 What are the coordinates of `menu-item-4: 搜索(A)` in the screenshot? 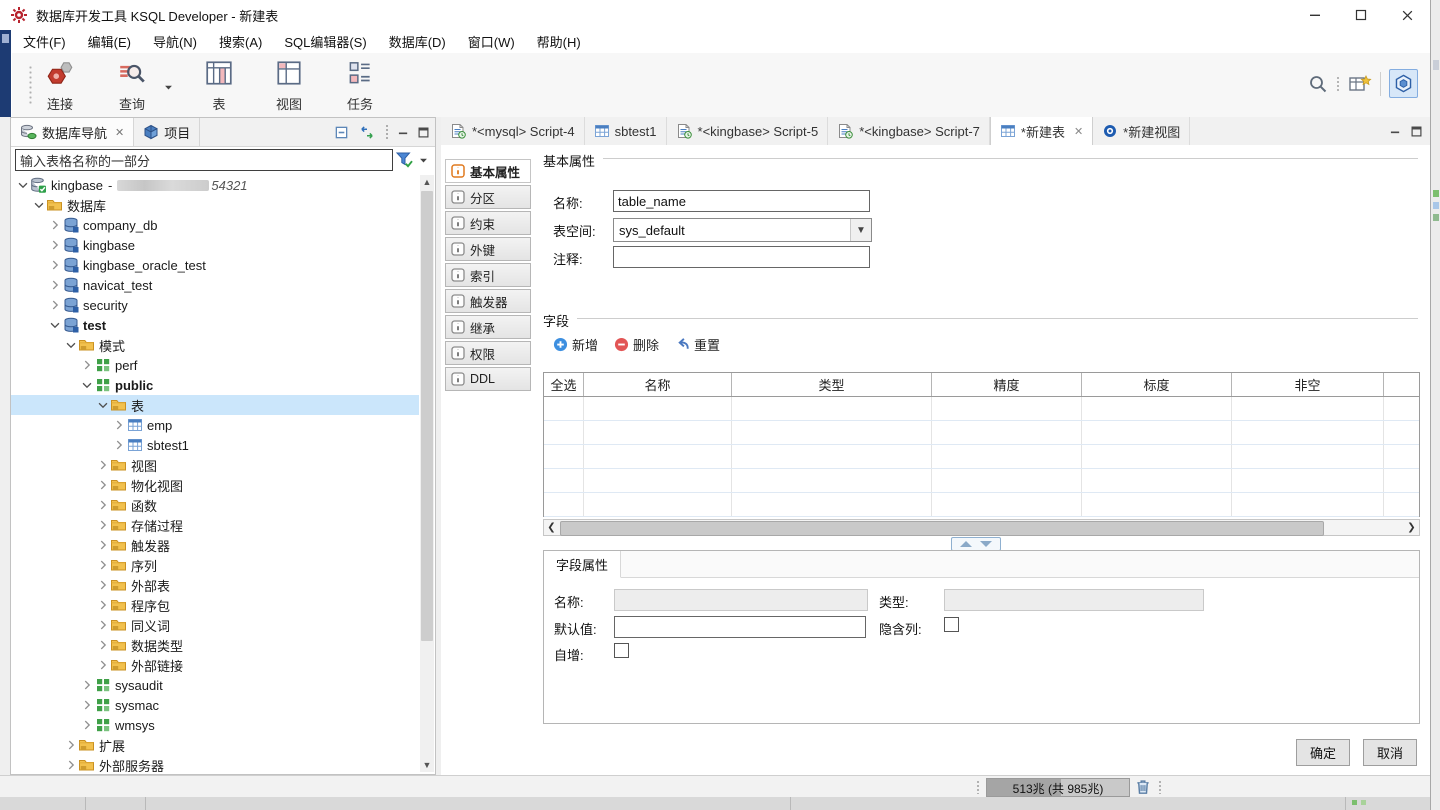 It's located at (240, 41).